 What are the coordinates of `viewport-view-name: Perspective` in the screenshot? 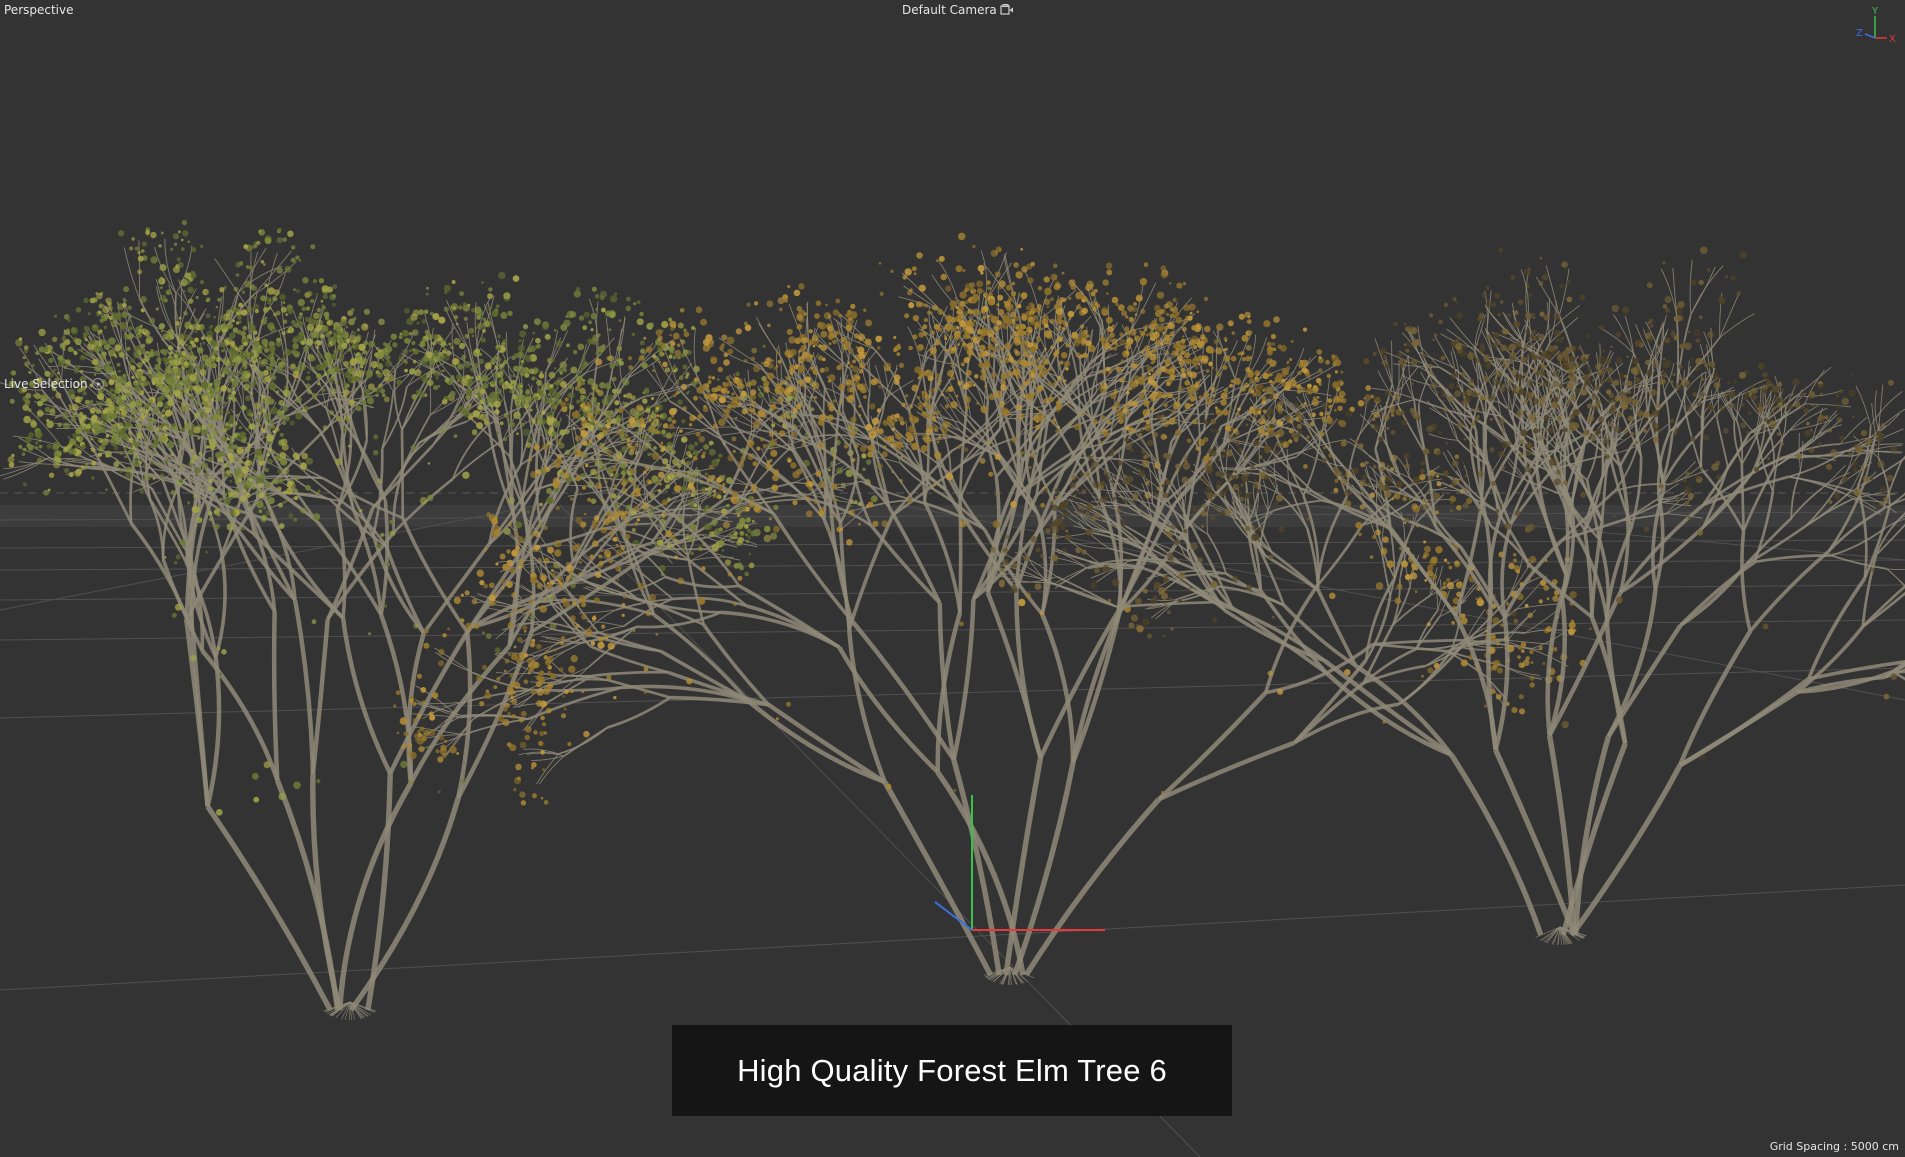 It's located at (39, 10).